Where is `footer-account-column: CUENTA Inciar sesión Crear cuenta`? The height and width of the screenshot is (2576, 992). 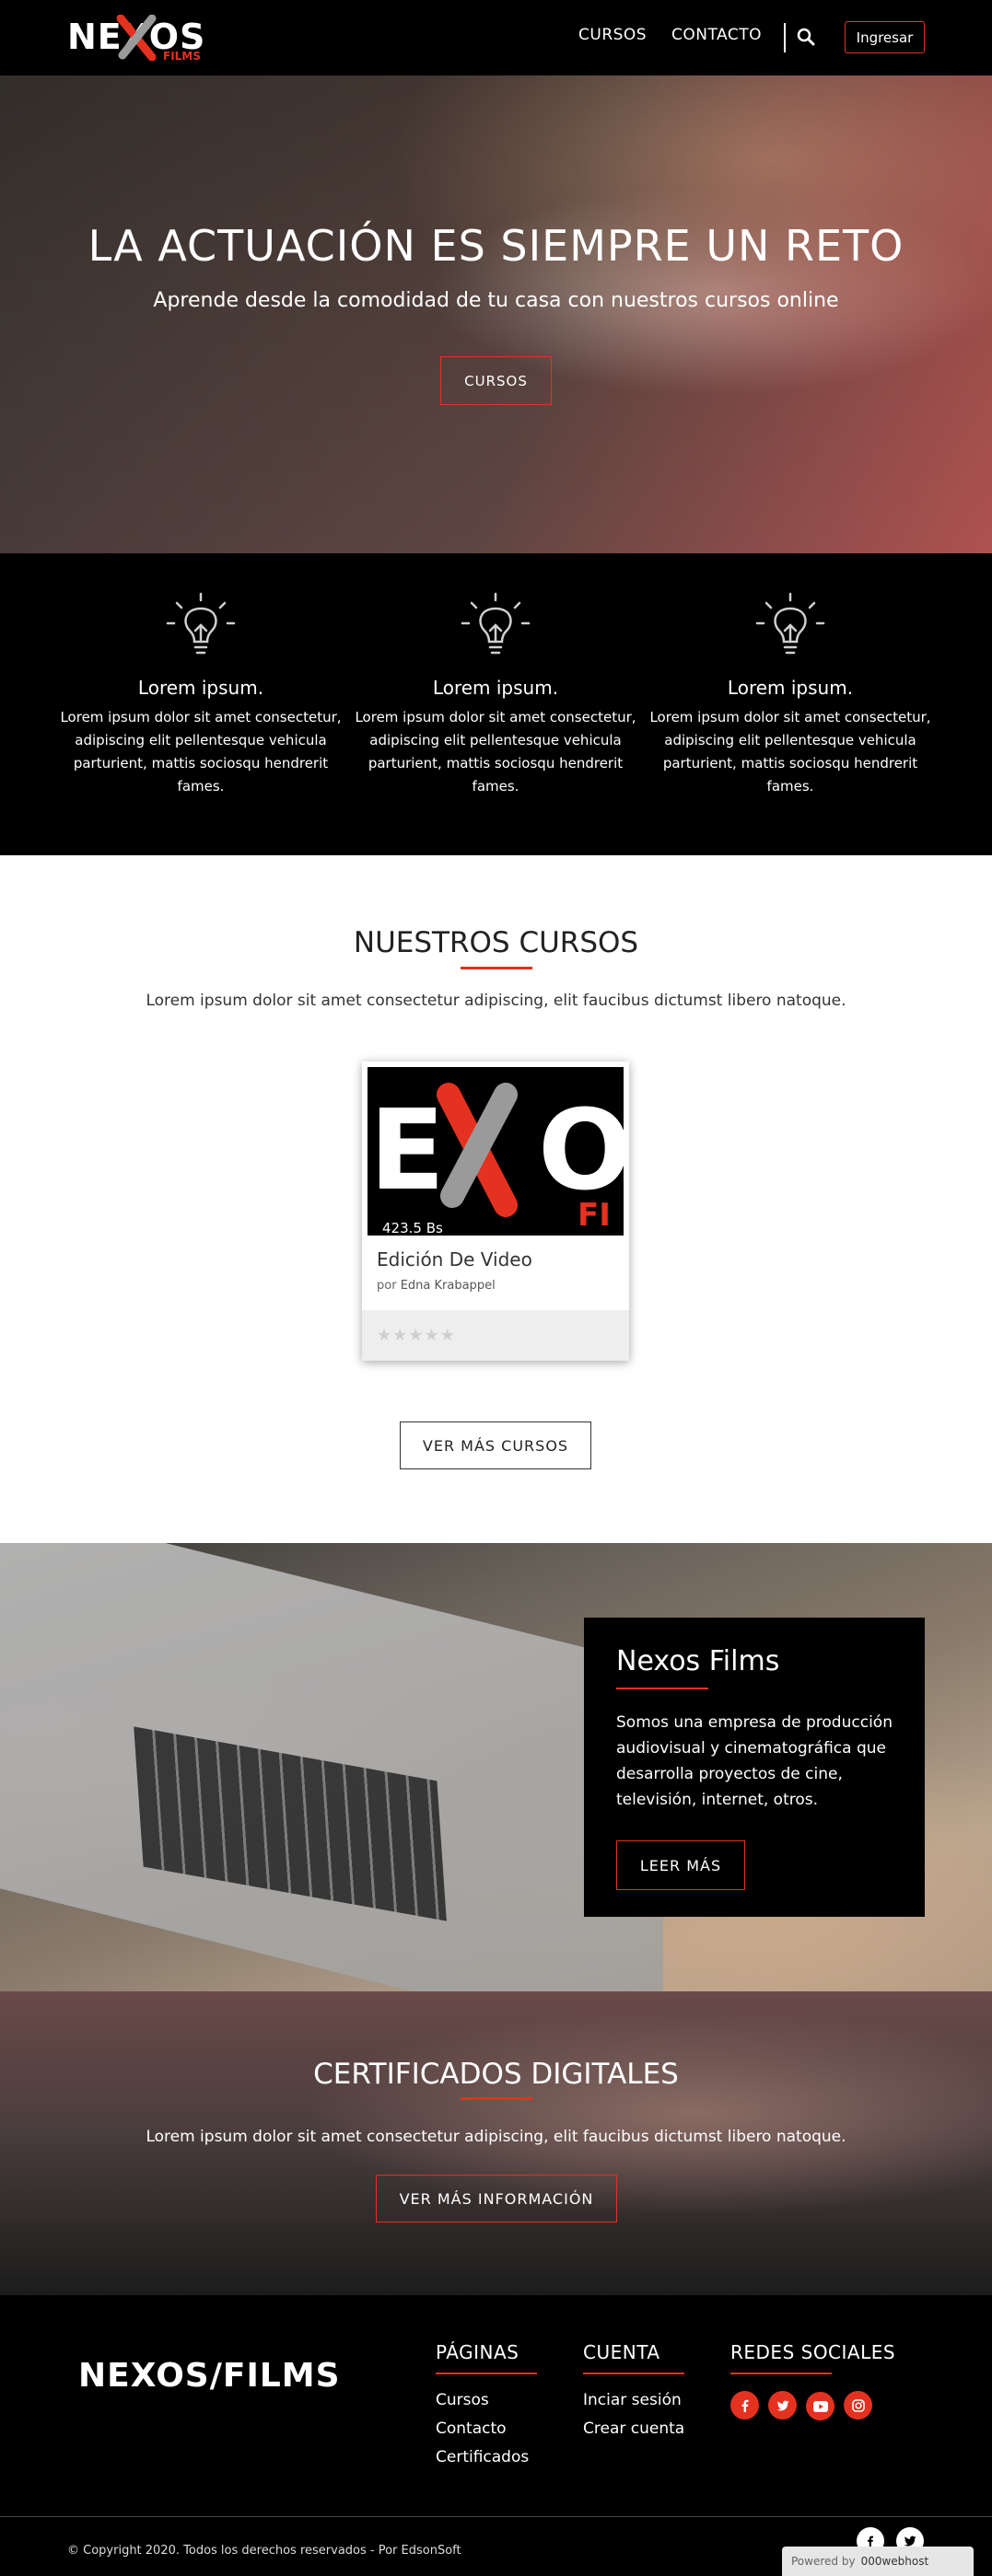 footer-account-column: CUENTA Inciar sesión Crear cuenta is located at coordinates (633, 2394).